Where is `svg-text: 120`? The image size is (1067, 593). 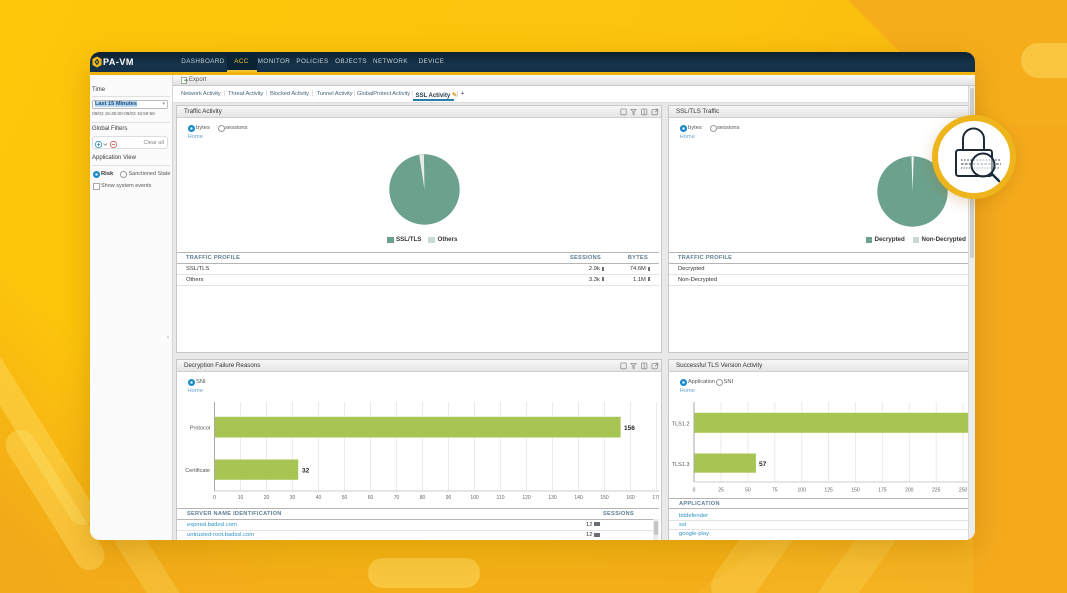 svg-text: 120 is located at coordinates (526, 498).